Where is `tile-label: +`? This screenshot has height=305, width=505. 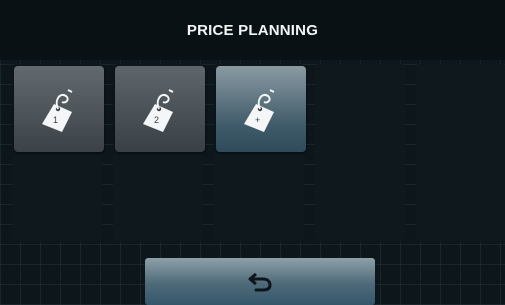 tile-label: + is located at coordinates (257, 120).